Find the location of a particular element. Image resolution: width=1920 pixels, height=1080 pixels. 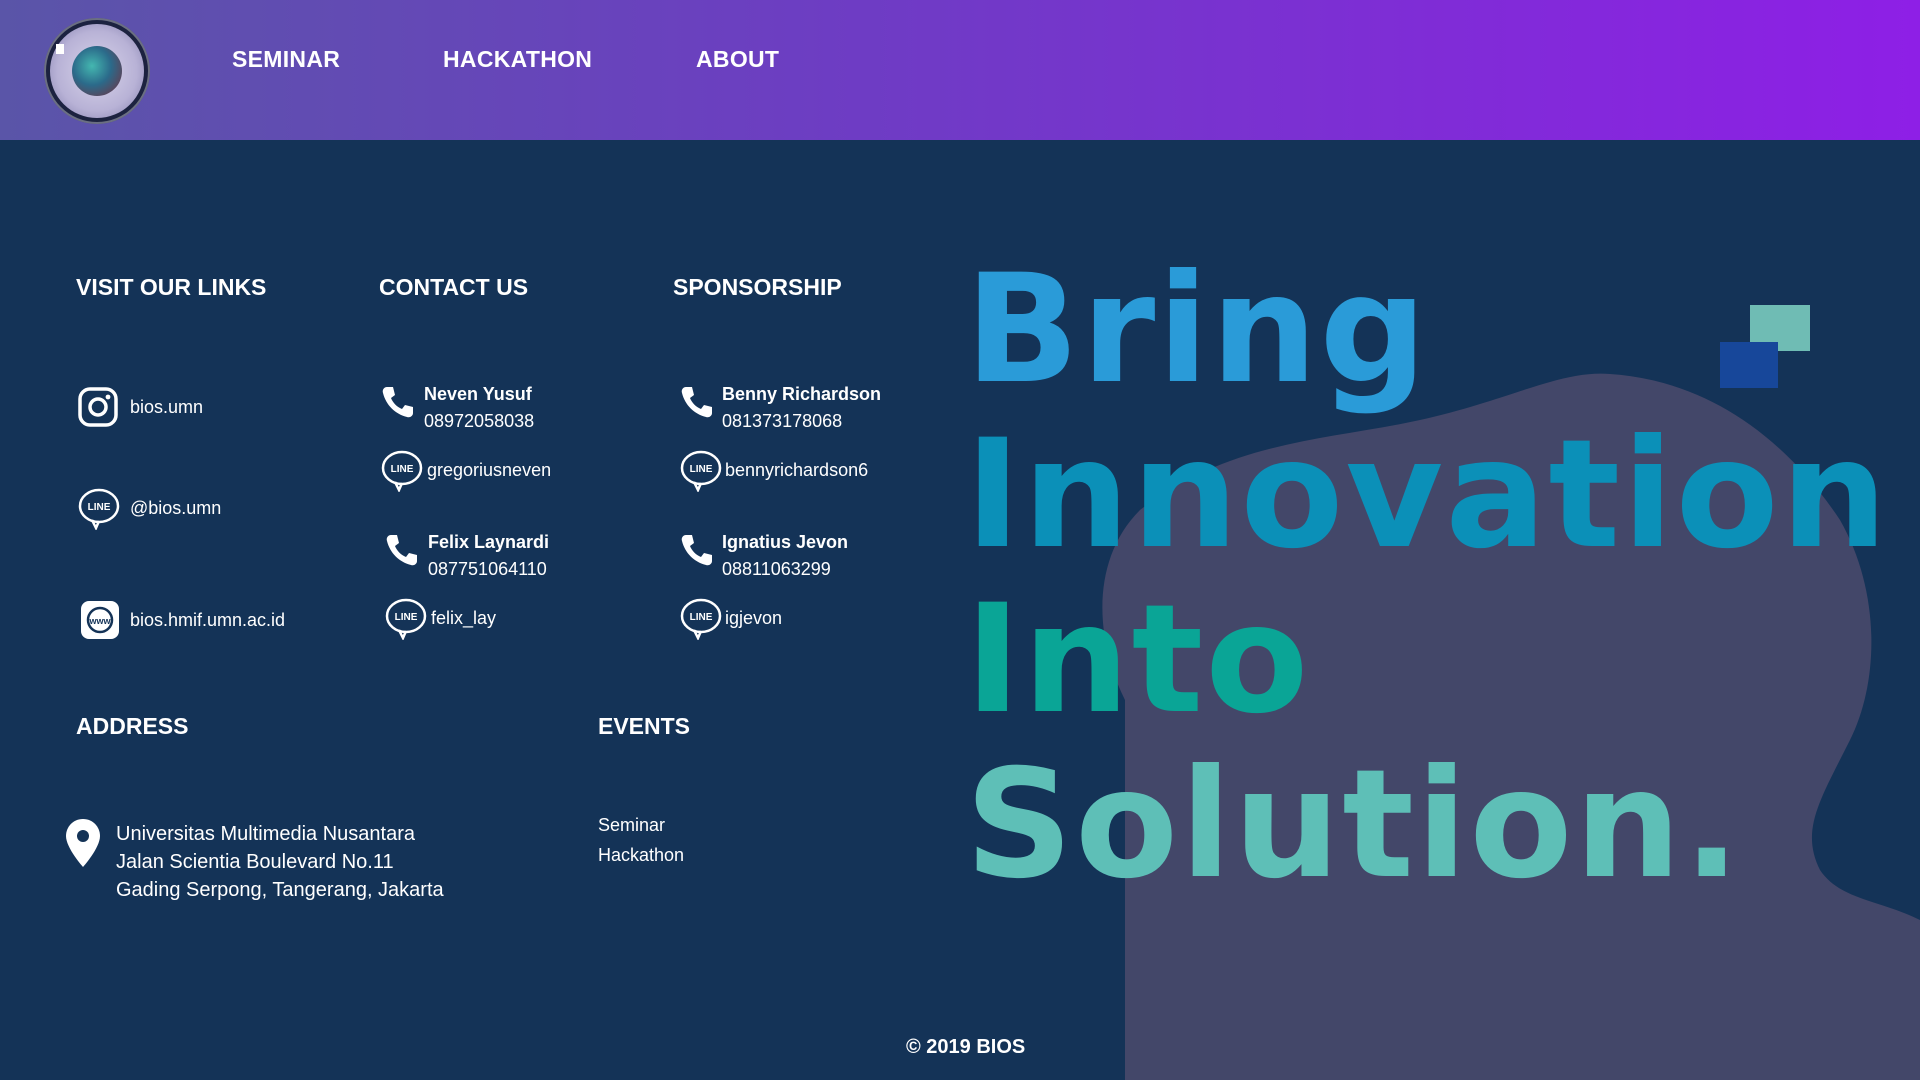

contact-line-id: gregoriusneven is located at coordinates (489, 469).